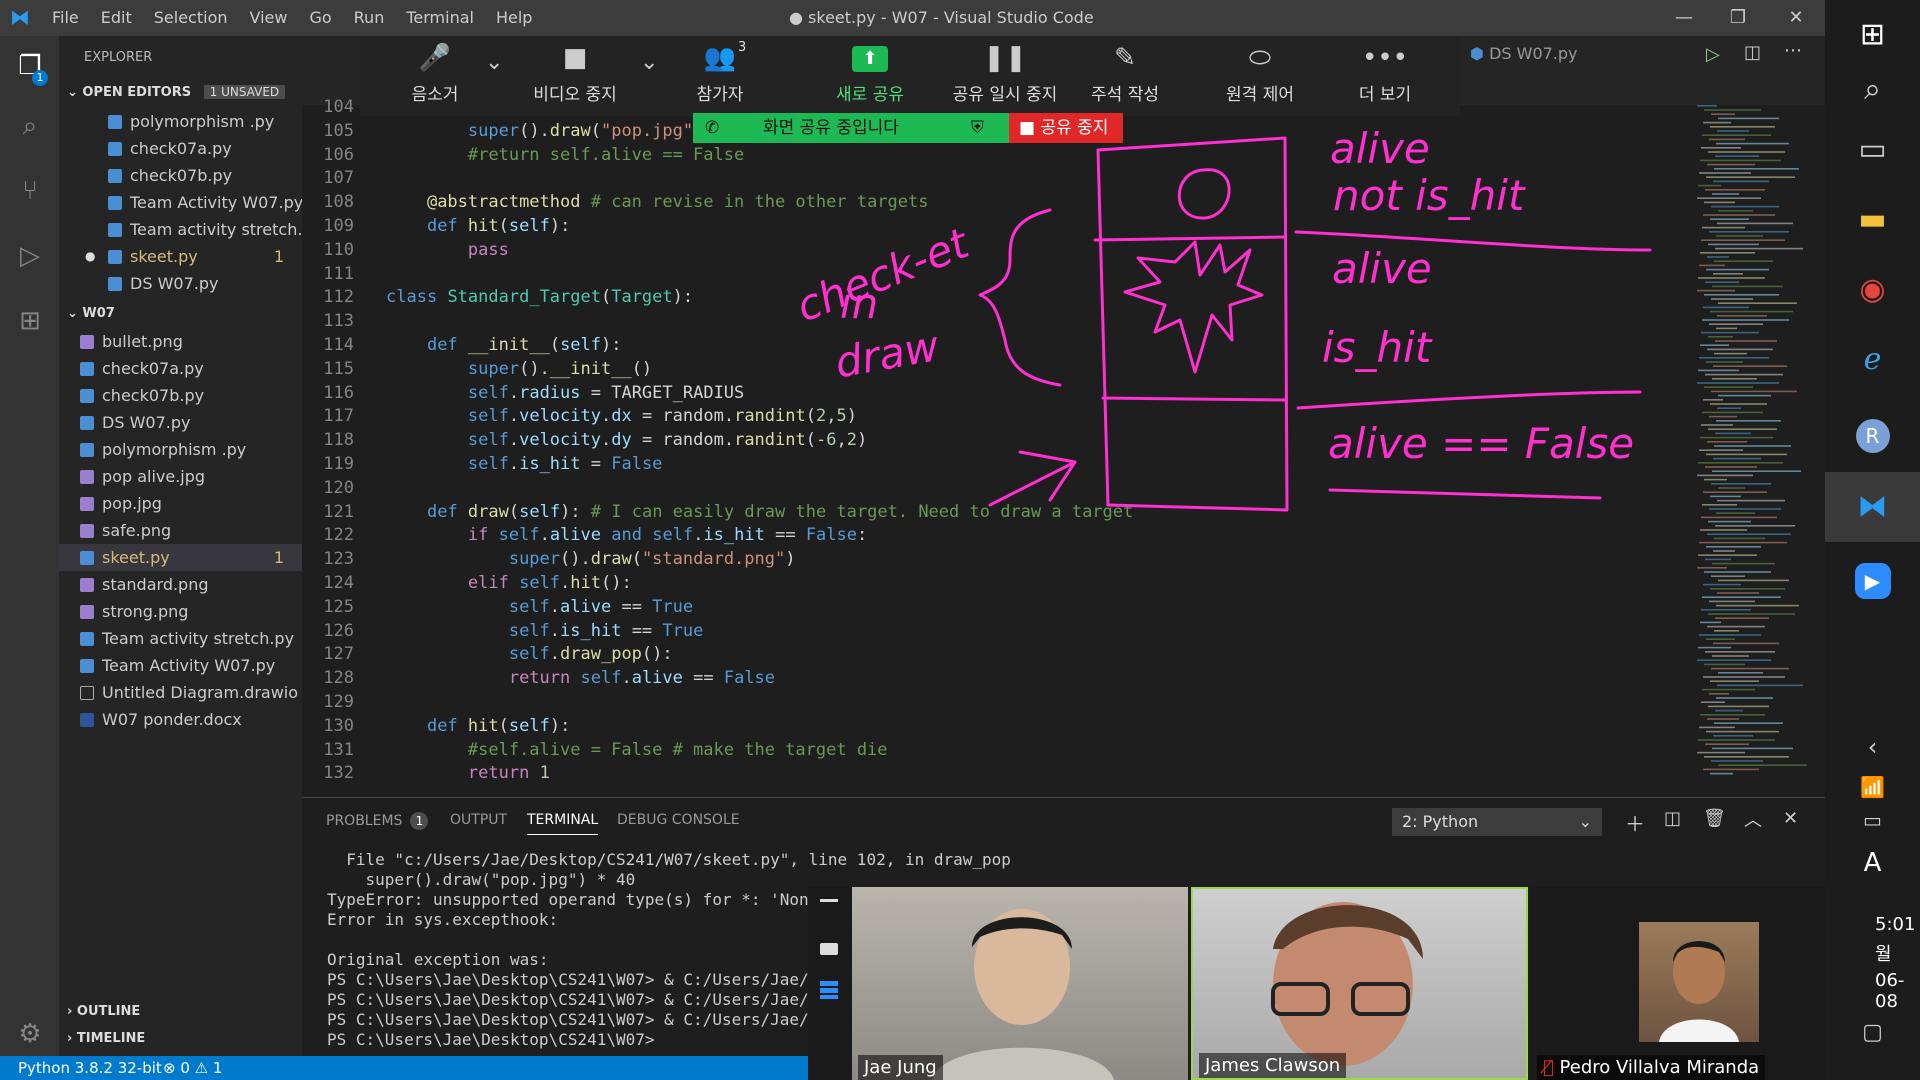 The image size is (1920, 1080). What do you see at coordinates (870, 95) in the screenshot?
I see `zoom-button-label: 새로 공유` at bounding box center [870, 95].